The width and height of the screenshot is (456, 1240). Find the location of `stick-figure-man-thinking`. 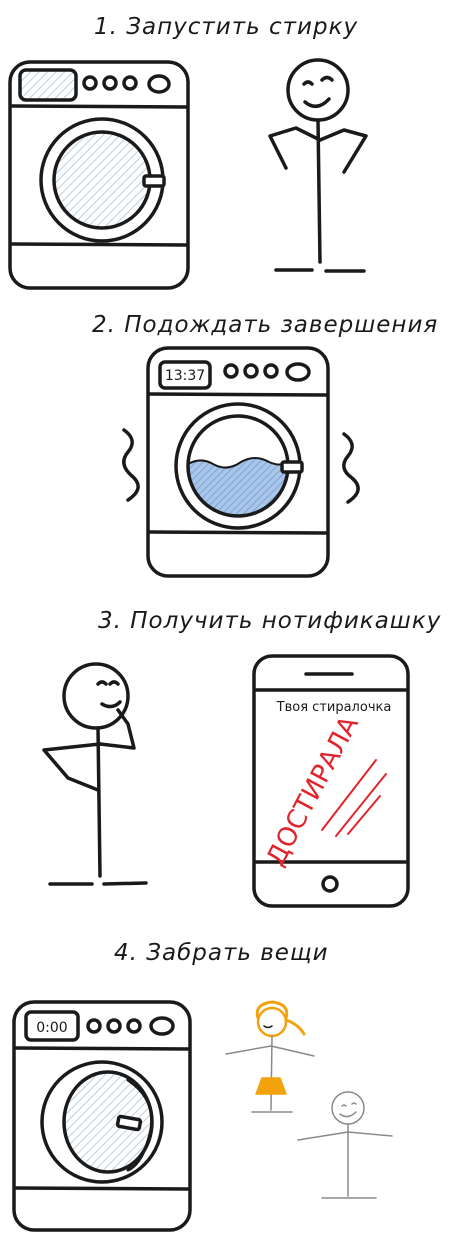

stick-figure-man-thinking is located at coordinates (95, 774).